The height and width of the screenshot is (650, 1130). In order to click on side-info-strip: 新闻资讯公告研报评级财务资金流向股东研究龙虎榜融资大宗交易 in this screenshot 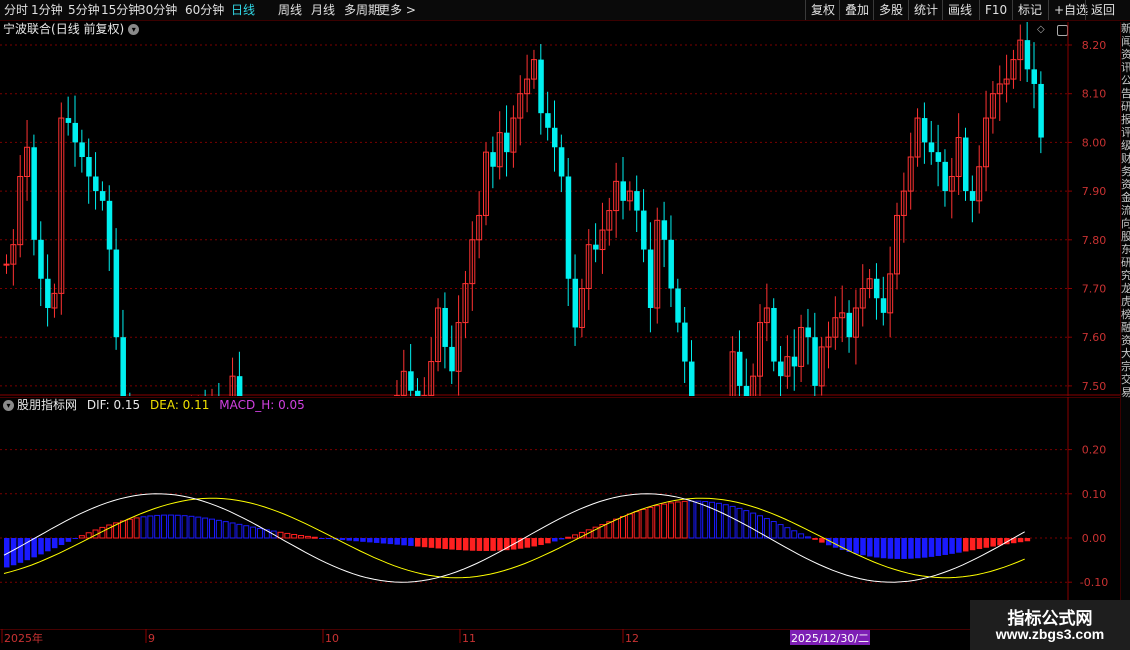, I will do `click(1125, 324)`.